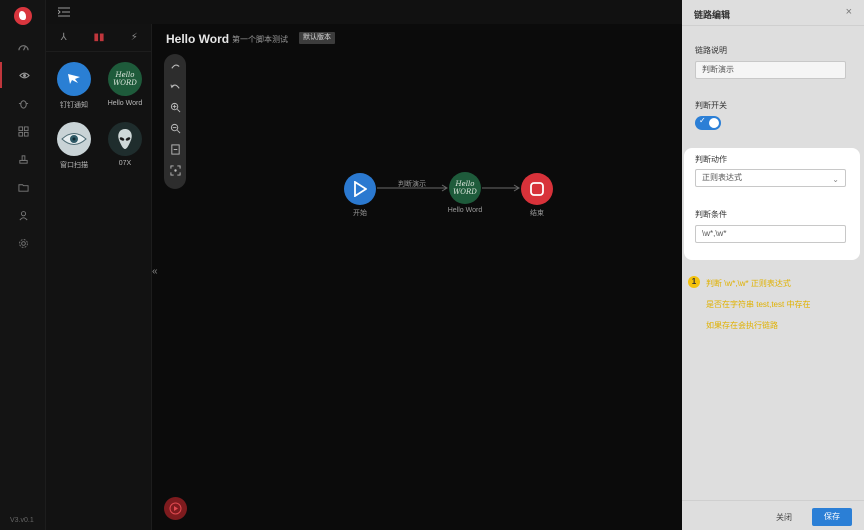  I want to click on note-number-badge: 1, so click(694, 282).